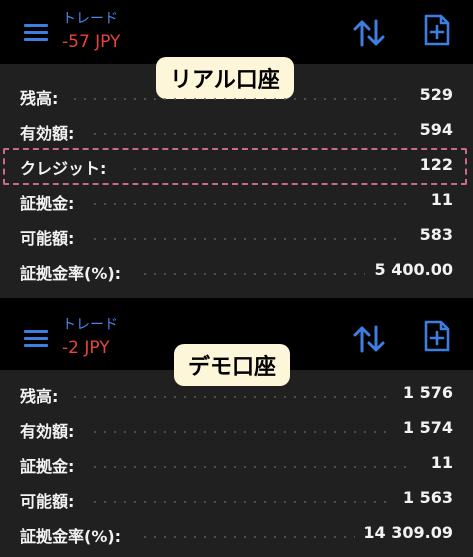  Describe the element at coordinates (236, 132) in the screenshot. I see `equity-row: 有効額: 594` at that location.